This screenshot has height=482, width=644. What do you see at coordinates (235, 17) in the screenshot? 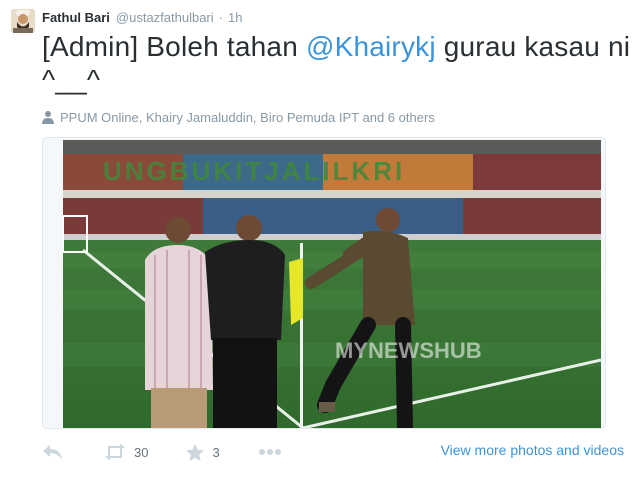
I see `timestamp: 1h` at bounding box center [235, 17].